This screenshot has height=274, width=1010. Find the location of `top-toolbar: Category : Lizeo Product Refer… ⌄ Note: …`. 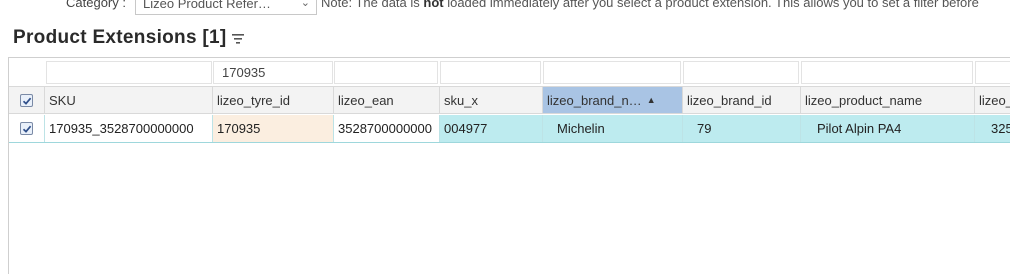

top-toolbar: Category : Lizeo Product Refer… ⌄ Note: … is located at coordinates (505, 8).